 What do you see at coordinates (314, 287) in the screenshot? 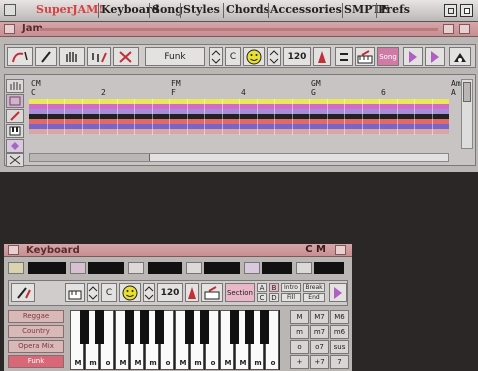
I see `break-button: Break` at bounding box center [314, 287].